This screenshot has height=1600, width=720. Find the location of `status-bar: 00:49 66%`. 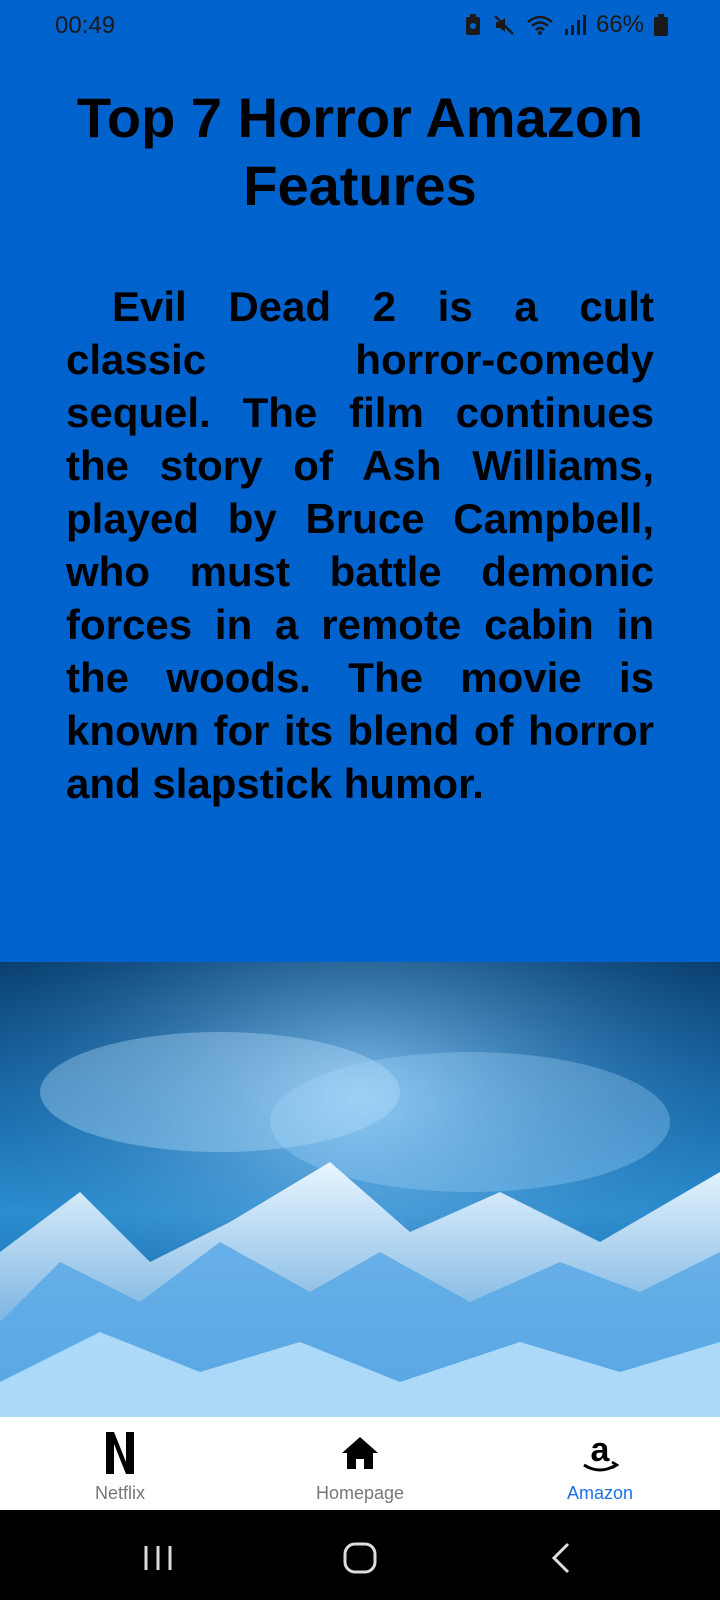

status-bar: 00:49 66% is located at coordinates (360, 27).